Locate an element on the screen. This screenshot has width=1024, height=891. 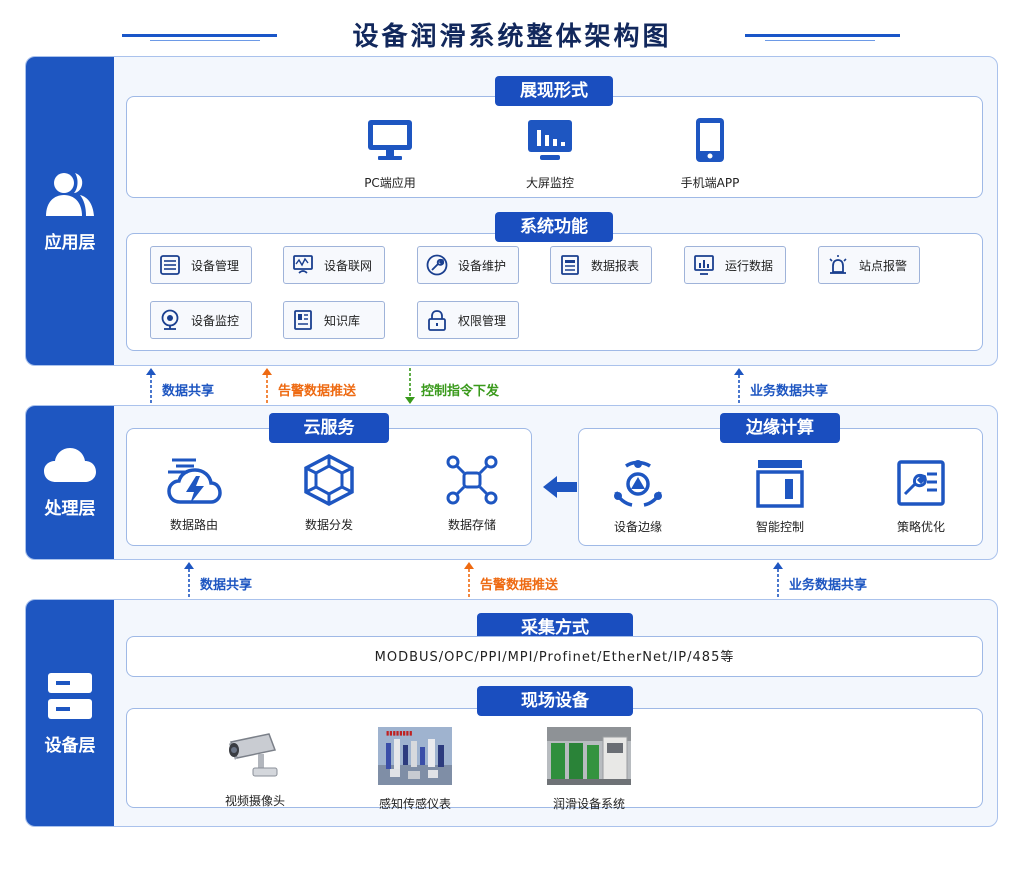
arrow-control-cmd: 控制指令下发 is located at coordinates (452, 386).